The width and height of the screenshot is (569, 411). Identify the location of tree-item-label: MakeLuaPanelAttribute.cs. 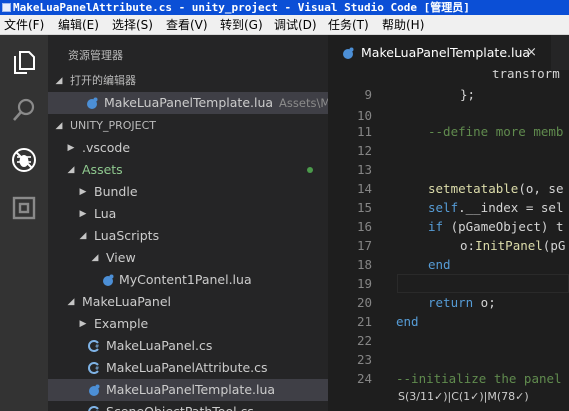
(187, 367).